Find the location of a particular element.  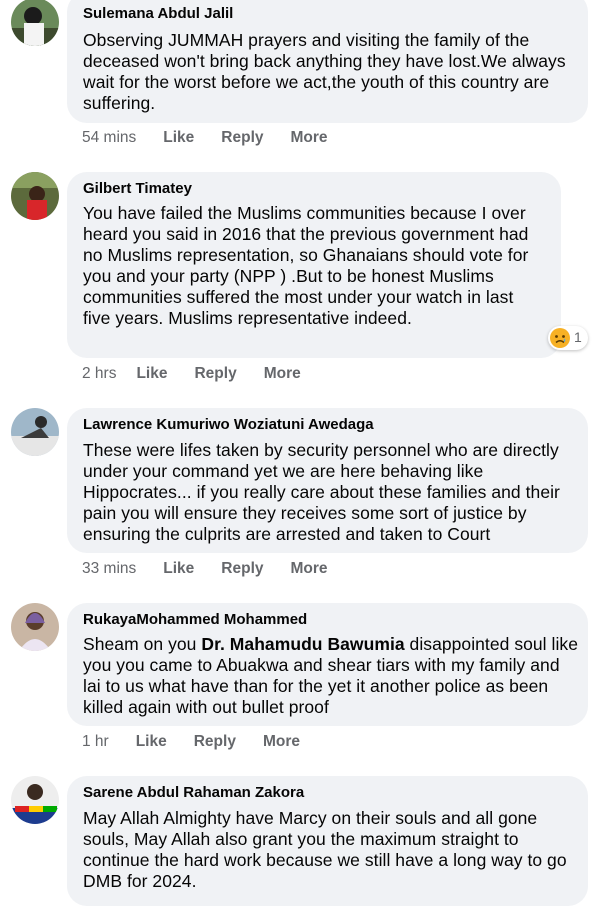

comment-timestamp: 1 hr is located at coordinates (95, 742).